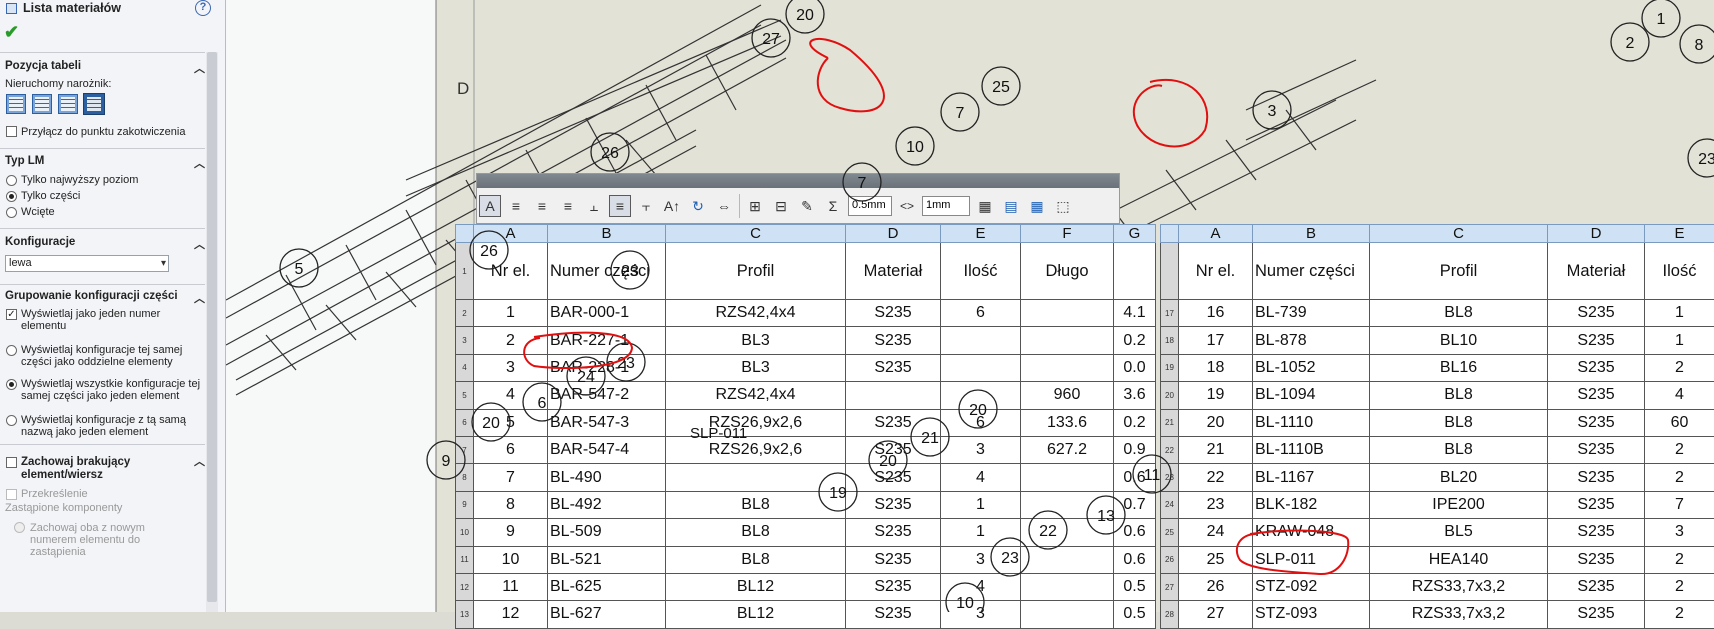 The image size is (1714, 629). What do you see at coordinates (1216, 422) in the screenshot?
I see `table-cell: 20` at bounding box center [1216, 422].